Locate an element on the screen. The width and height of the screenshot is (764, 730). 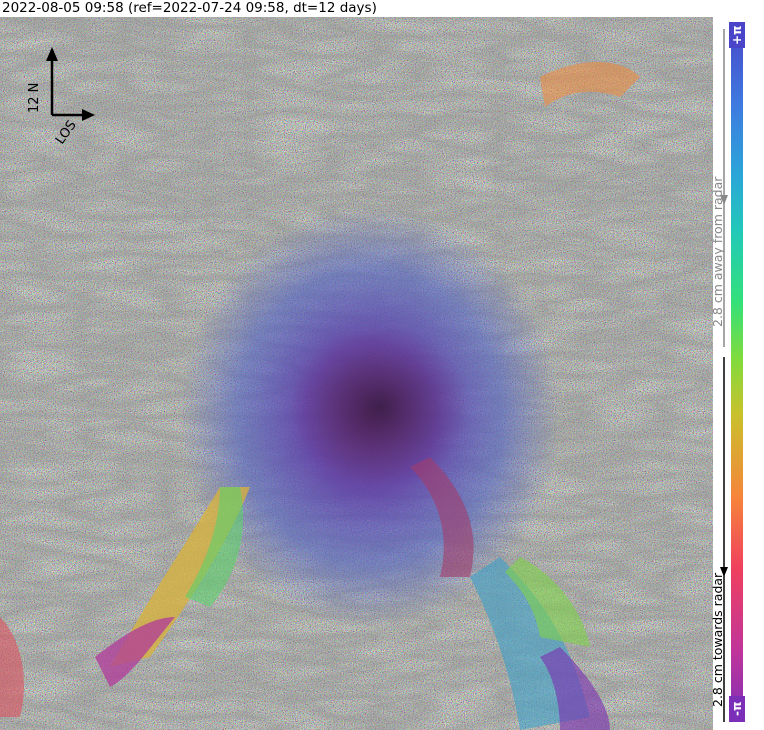
north-label: 12 N is located at coordinates (34, 98).